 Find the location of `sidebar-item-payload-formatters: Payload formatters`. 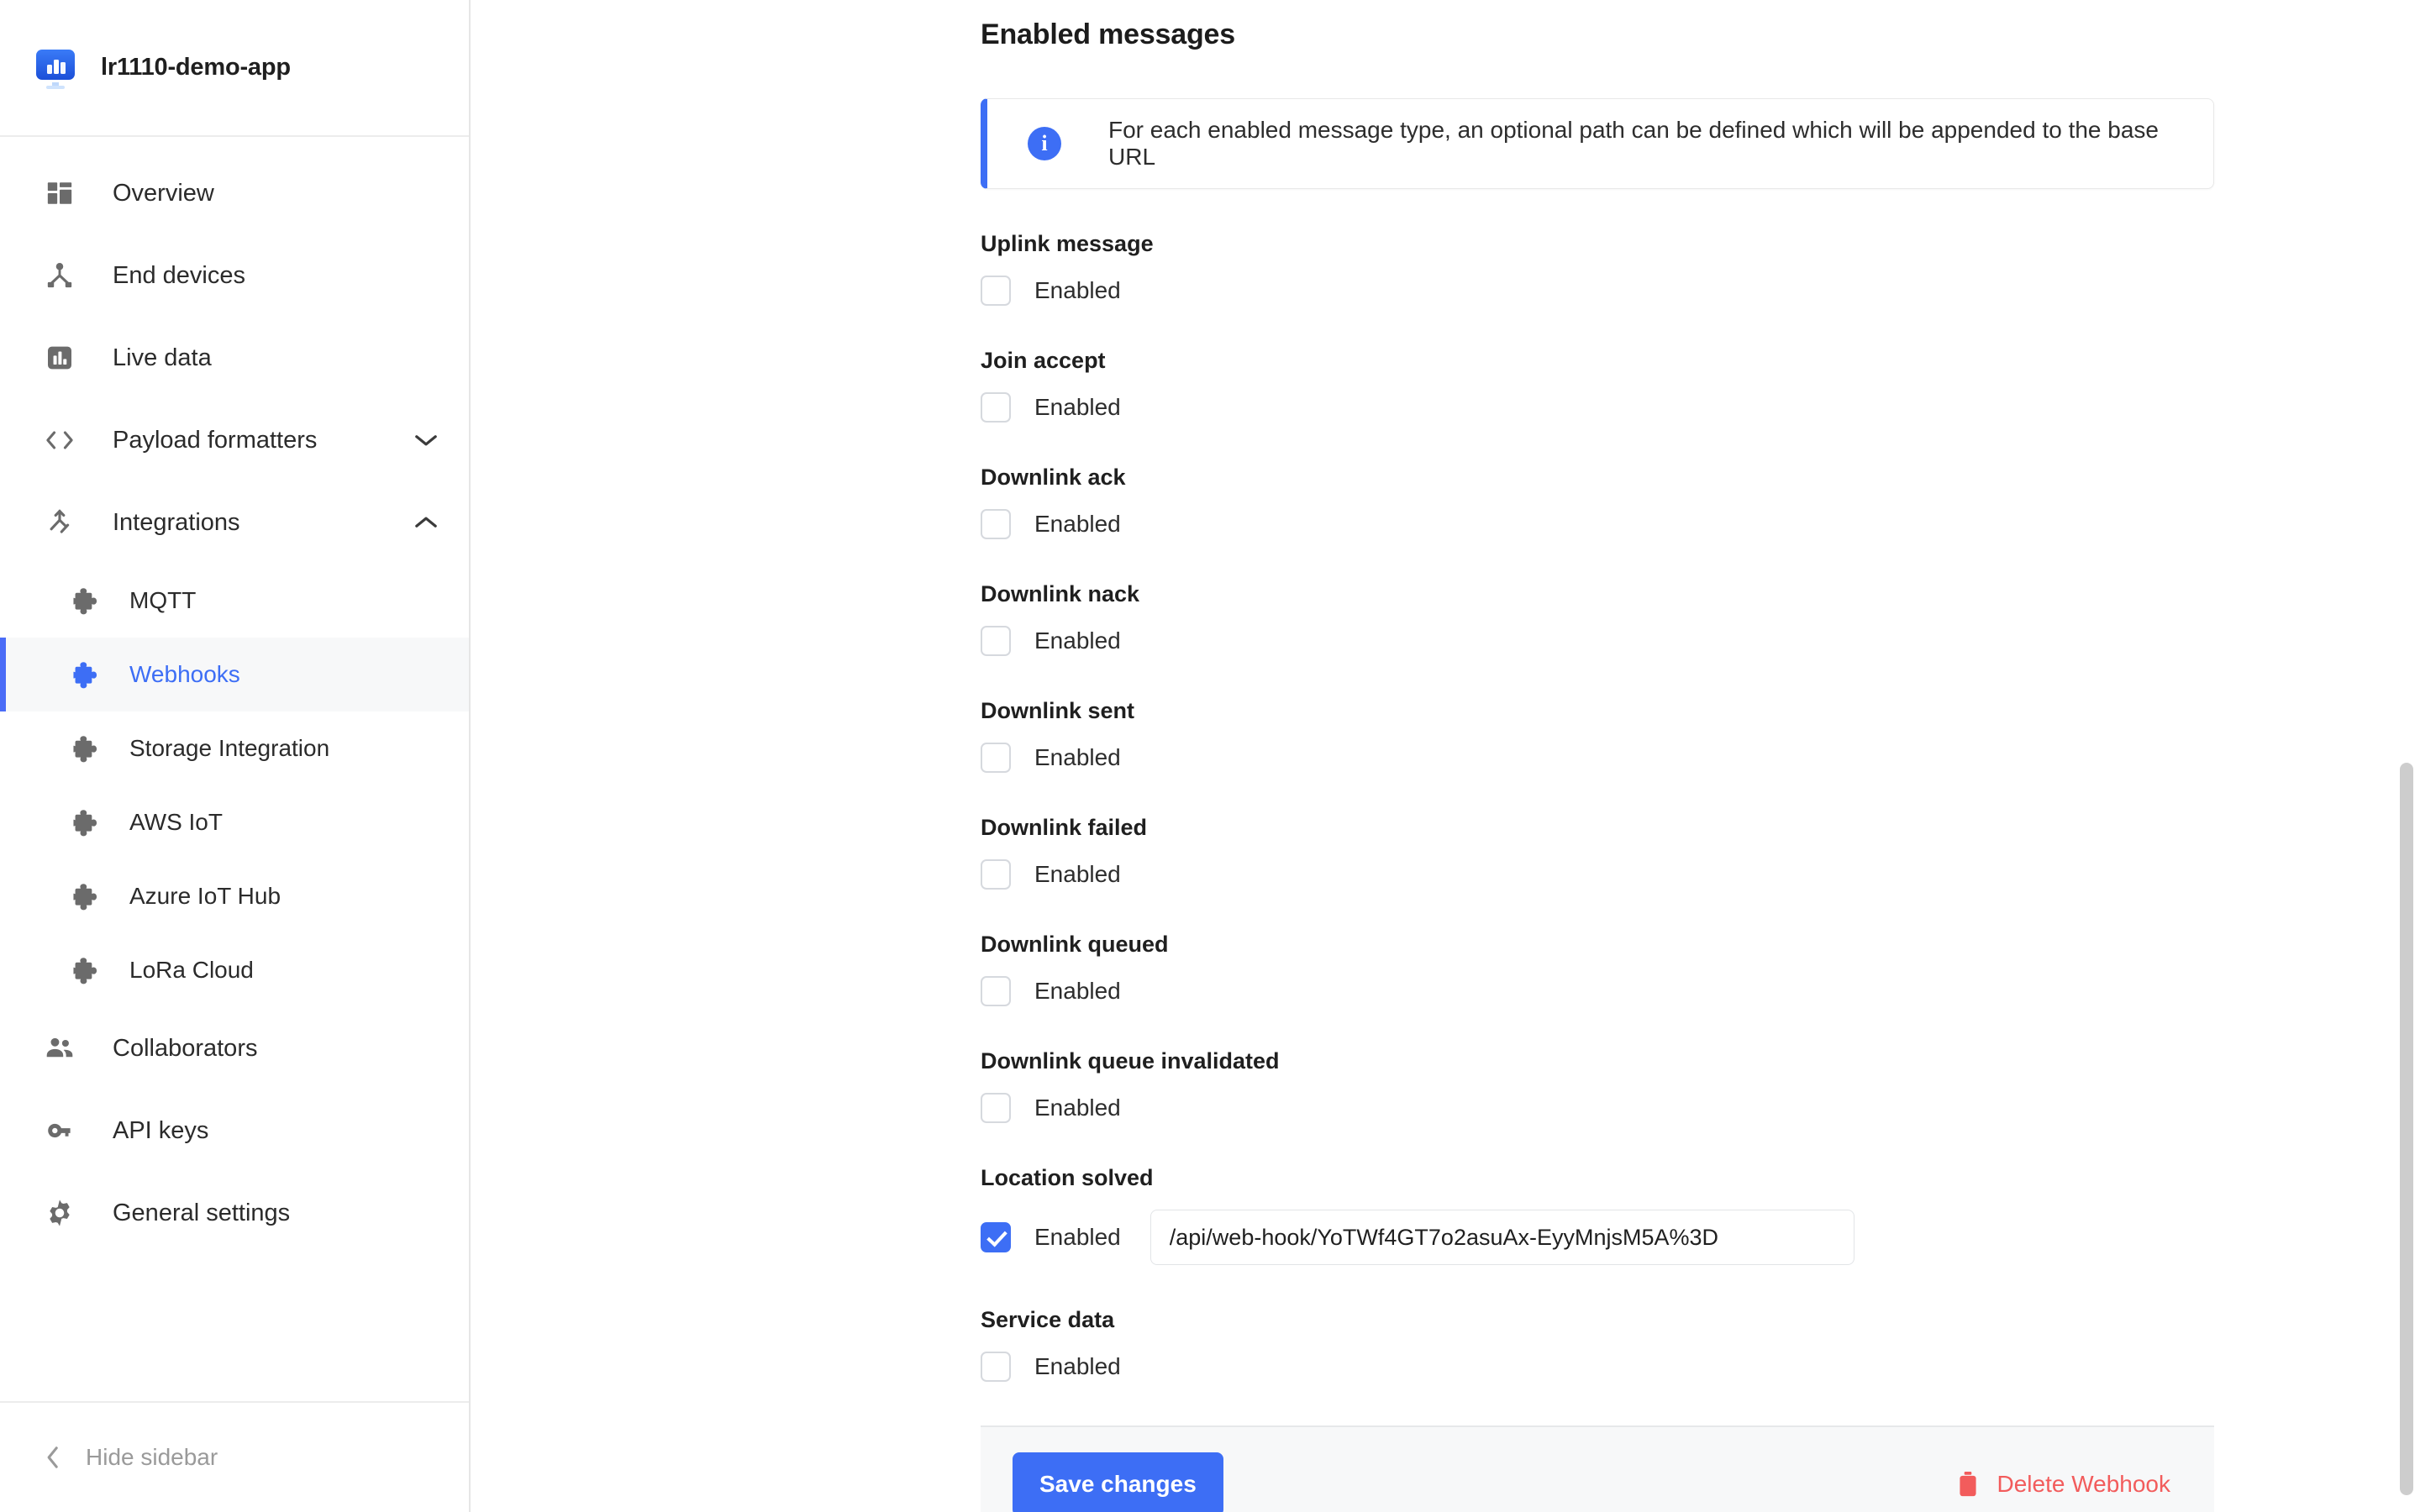

sidebar-item-payload-formatters: Payload formatters is located at coordinates (234, 440).